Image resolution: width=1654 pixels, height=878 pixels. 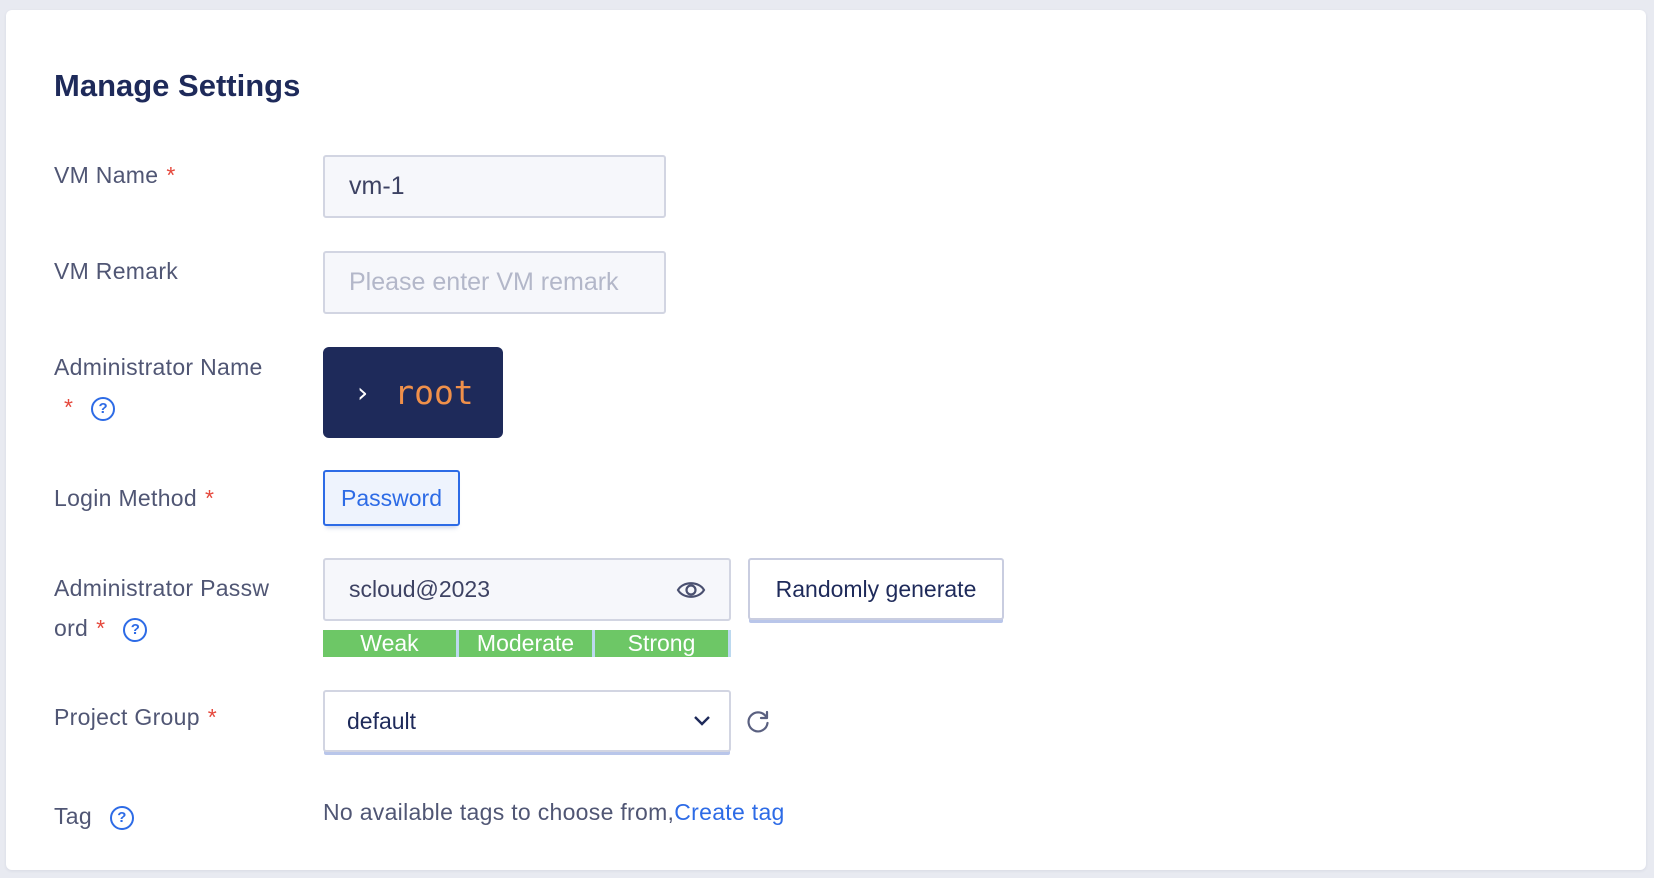 I want to click on admin-password-label-line1: Administrator Passw, so click(x=162, y=588).